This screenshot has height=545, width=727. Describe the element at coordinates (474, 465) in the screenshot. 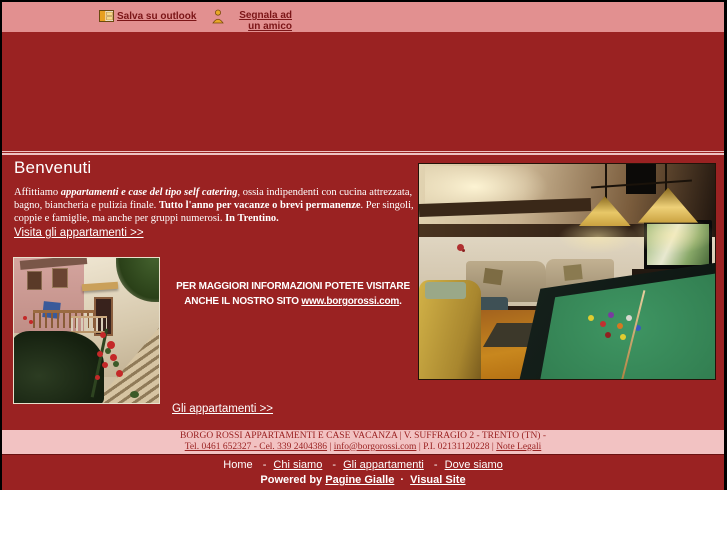

I see `nav-dove-siamo: Dove siamo` at that location.